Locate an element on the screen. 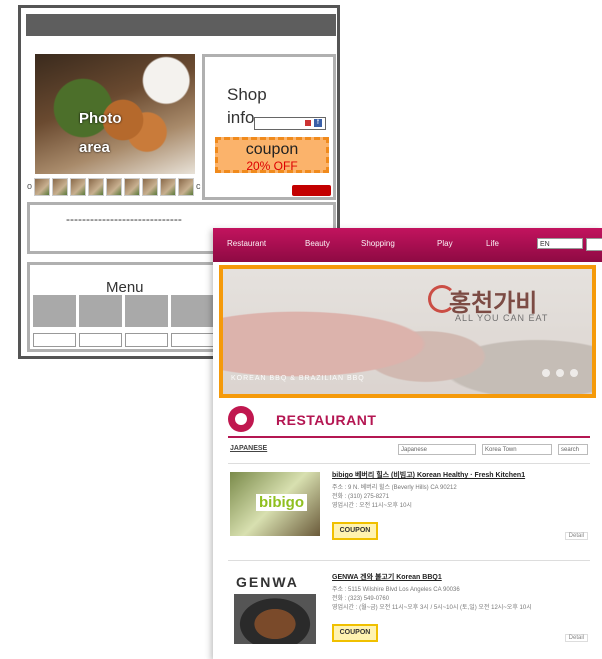  listing-phone: 전화 : (310) 275-8271 is located at coordinates (361, 497).